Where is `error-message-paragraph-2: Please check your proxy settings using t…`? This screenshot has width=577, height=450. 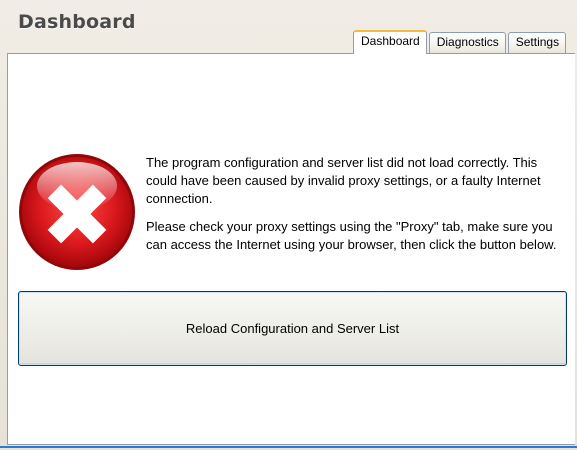 error-message-paragraph-2: Please check your proxy settings using t… is located at coordinates (351, 235).